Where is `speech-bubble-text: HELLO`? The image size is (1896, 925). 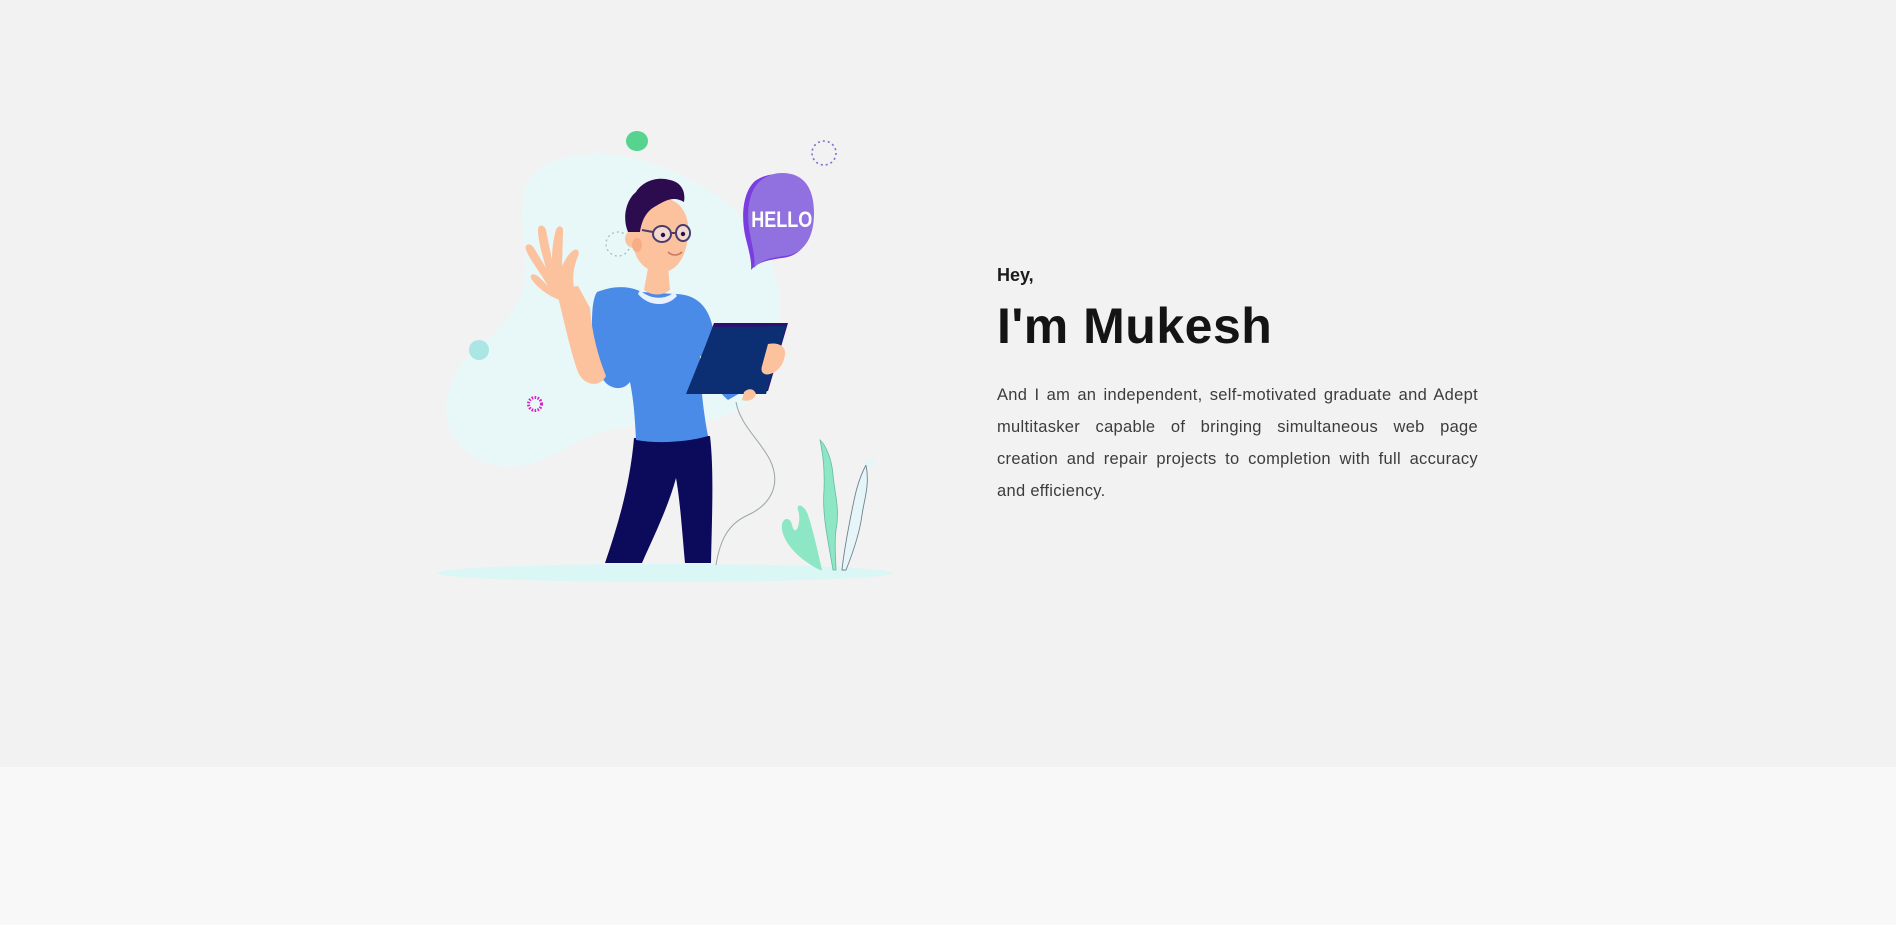
speech-bubble-text: HELLO is located at coordinates (781, 220).